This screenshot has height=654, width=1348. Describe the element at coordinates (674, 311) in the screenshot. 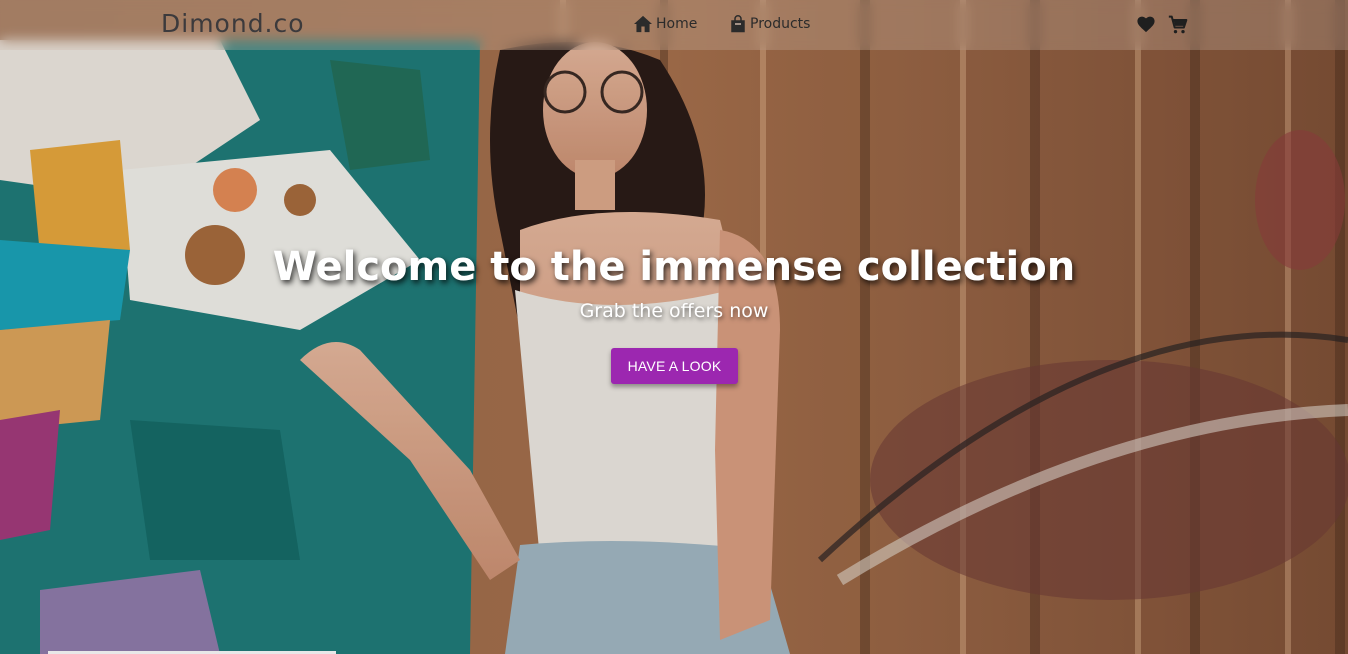

I see `hero-subtitle: Grab the offers now` at that location.